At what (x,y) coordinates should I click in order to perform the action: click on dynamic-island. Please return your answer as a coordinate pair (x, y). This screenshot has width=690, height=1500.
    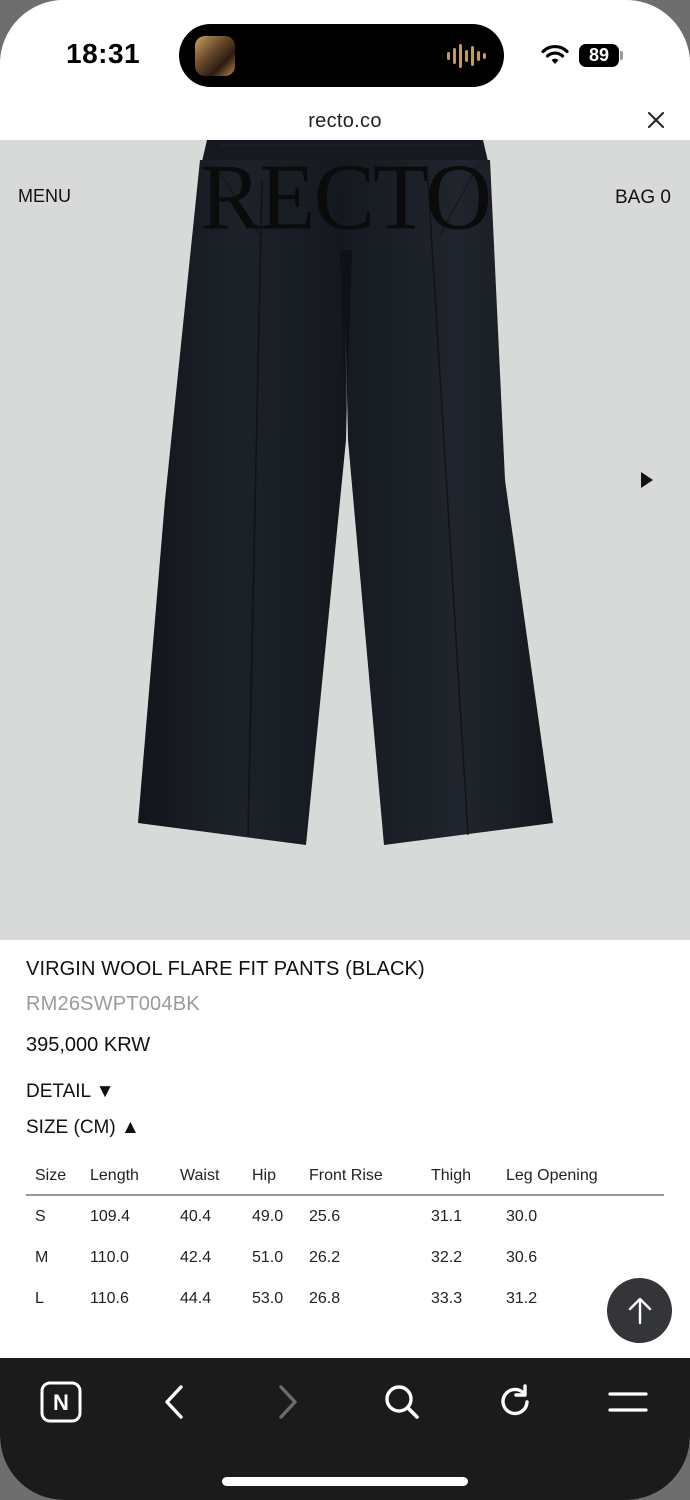
    Looking at the image, I should click on (341, 55).